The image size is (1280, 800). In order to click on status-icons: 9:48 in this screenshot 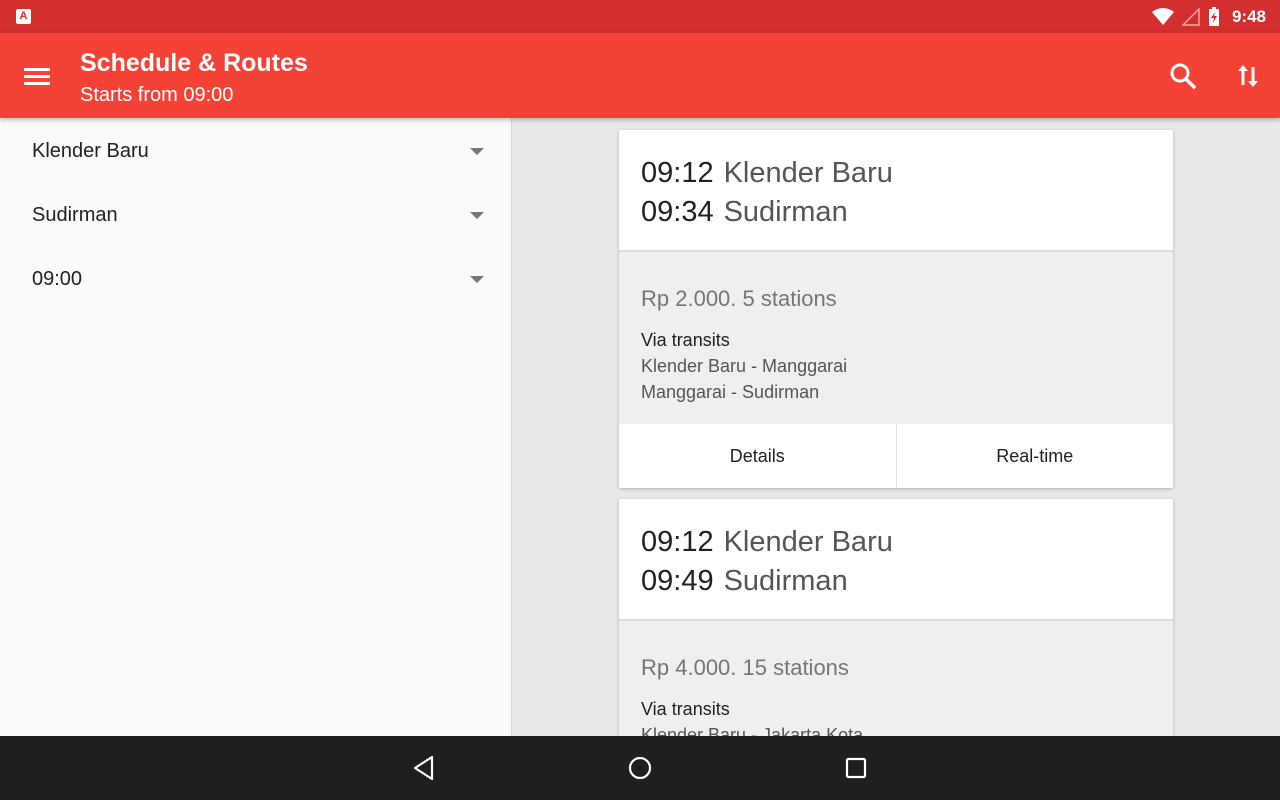, I will do `click(1208, 16)`.